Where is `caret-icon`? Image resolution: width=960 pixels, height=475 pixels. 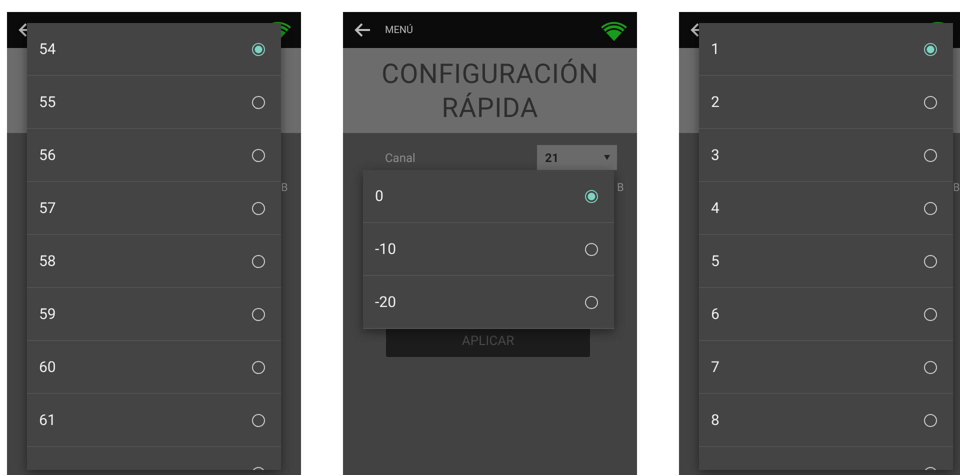
caret-icon is located at coordinates (607, 157).